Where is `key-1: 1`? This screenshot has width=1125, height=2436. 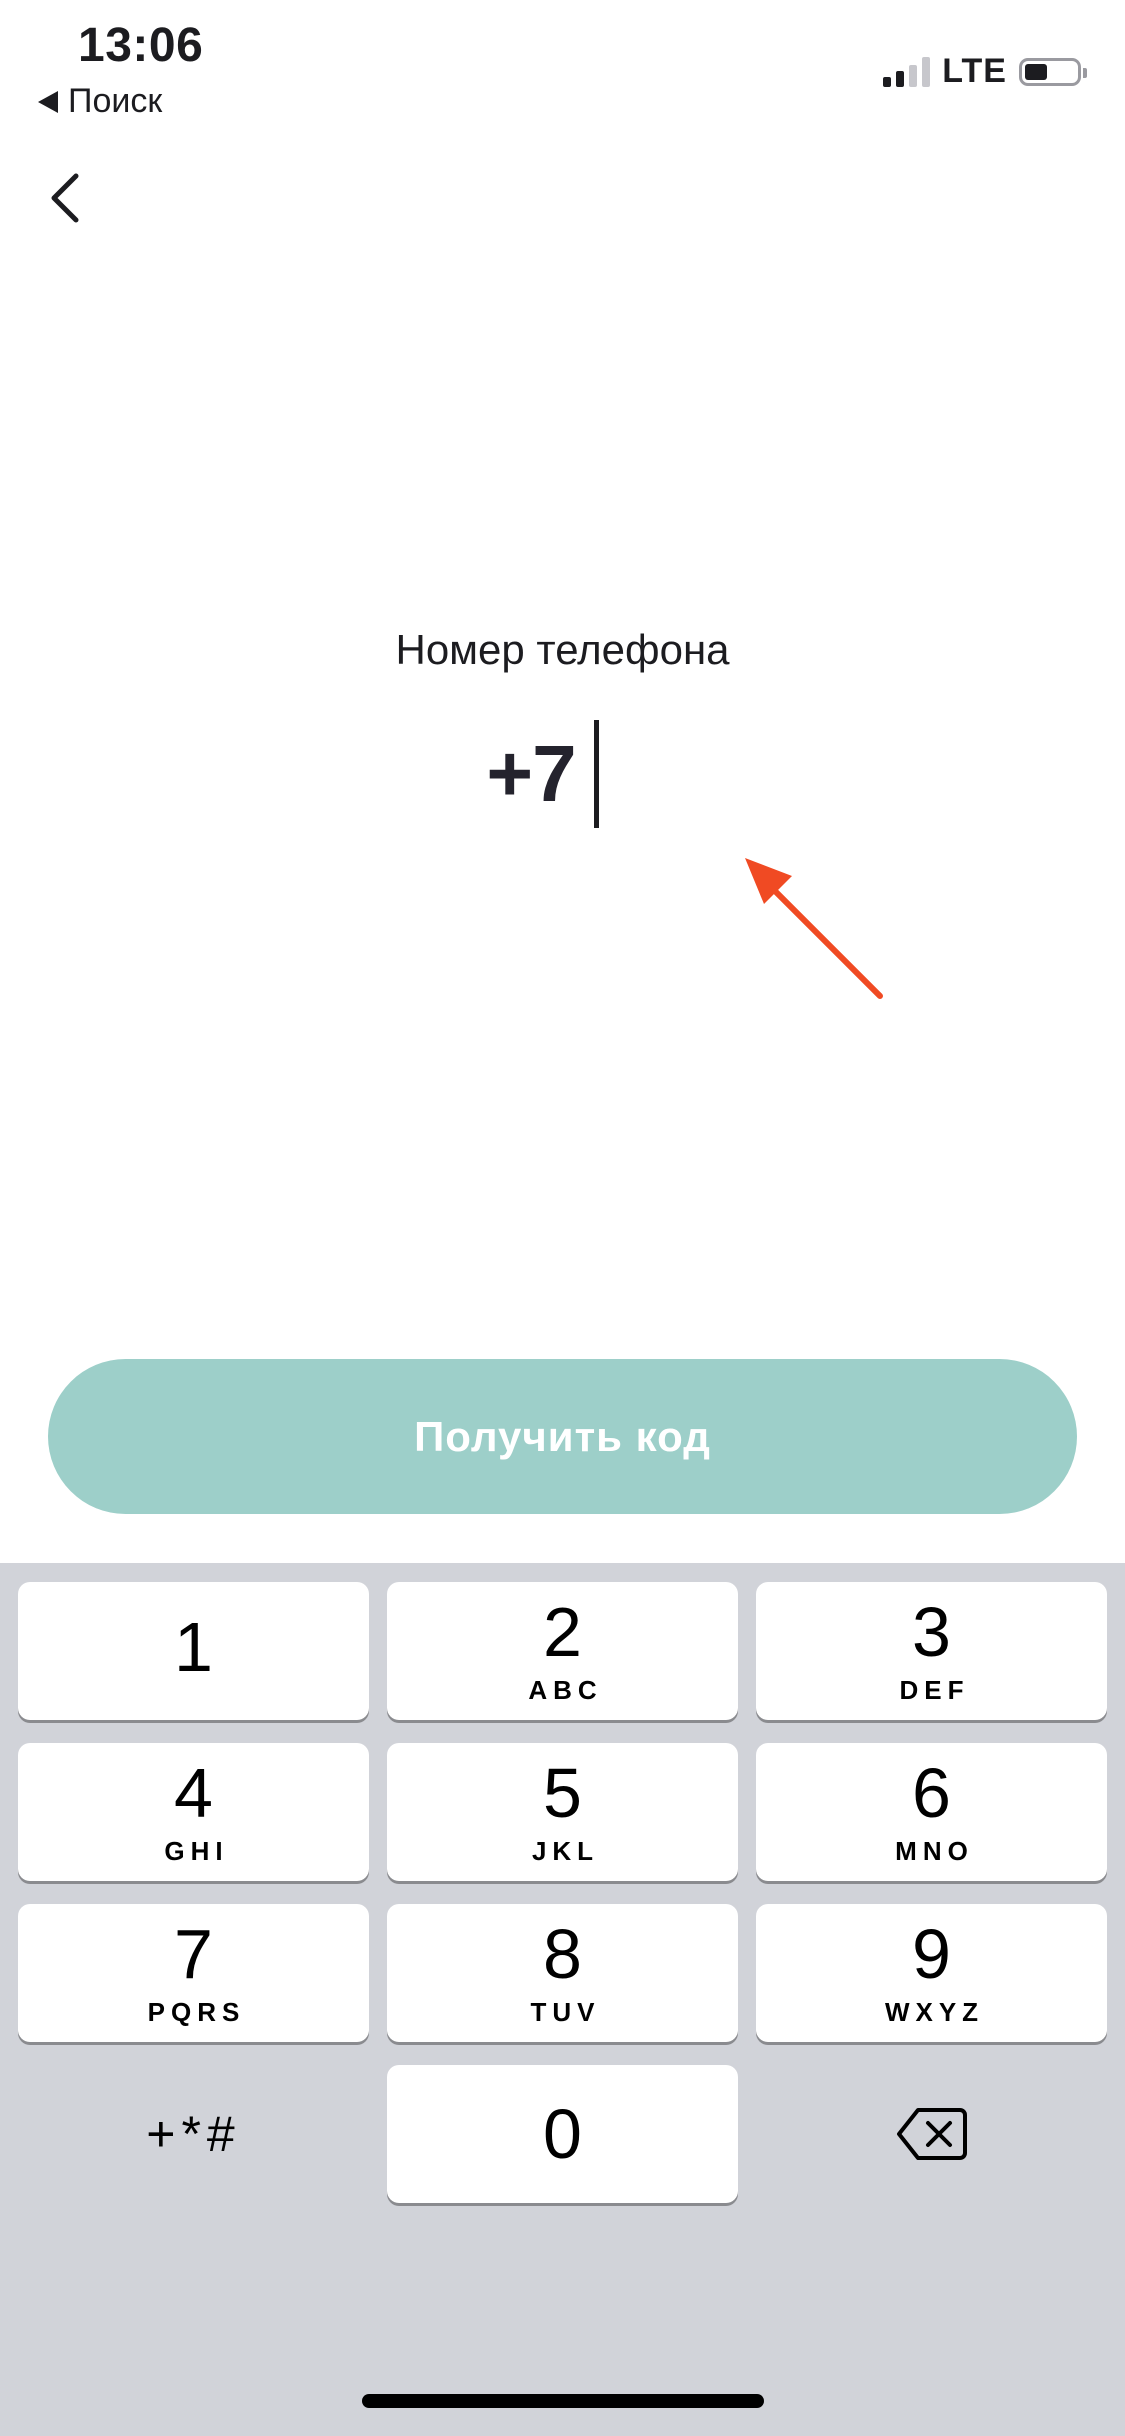
key-1: 1 is located at coordinates (193, 1651).